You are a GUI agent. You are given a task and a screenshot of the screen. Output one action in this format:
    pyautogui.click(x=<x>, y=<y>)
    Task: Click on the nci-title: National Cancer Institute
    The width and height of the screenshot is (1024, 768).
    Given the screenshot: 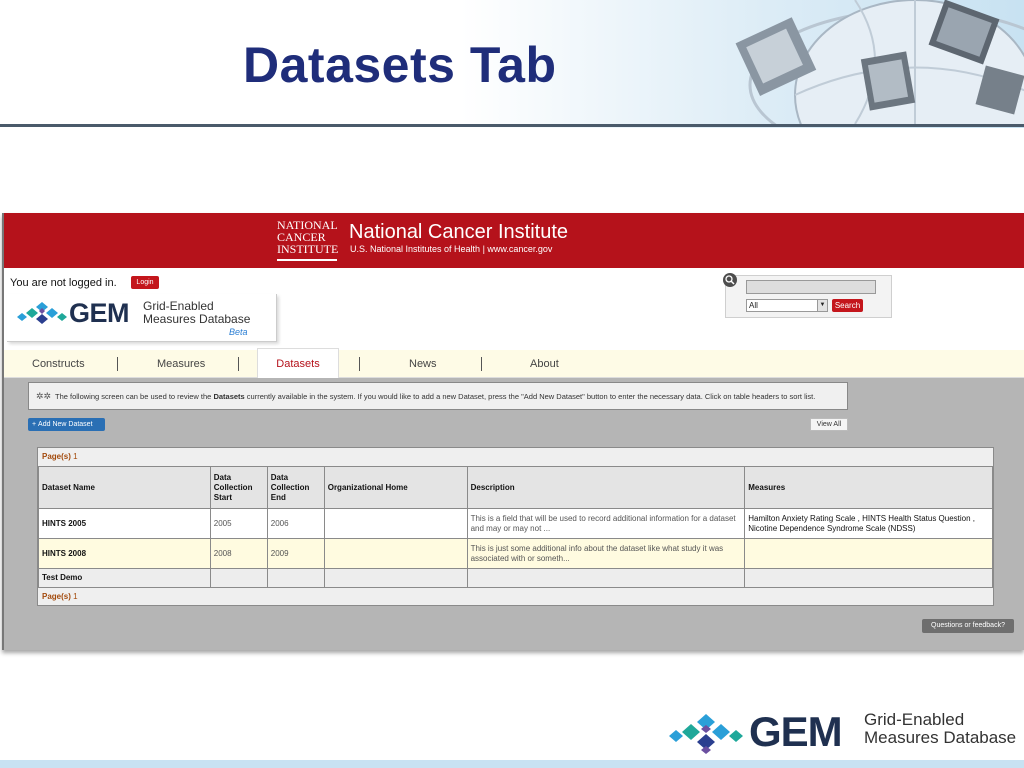 What is the action you would take?
    pyautogui.click(x=459, y=232)
    